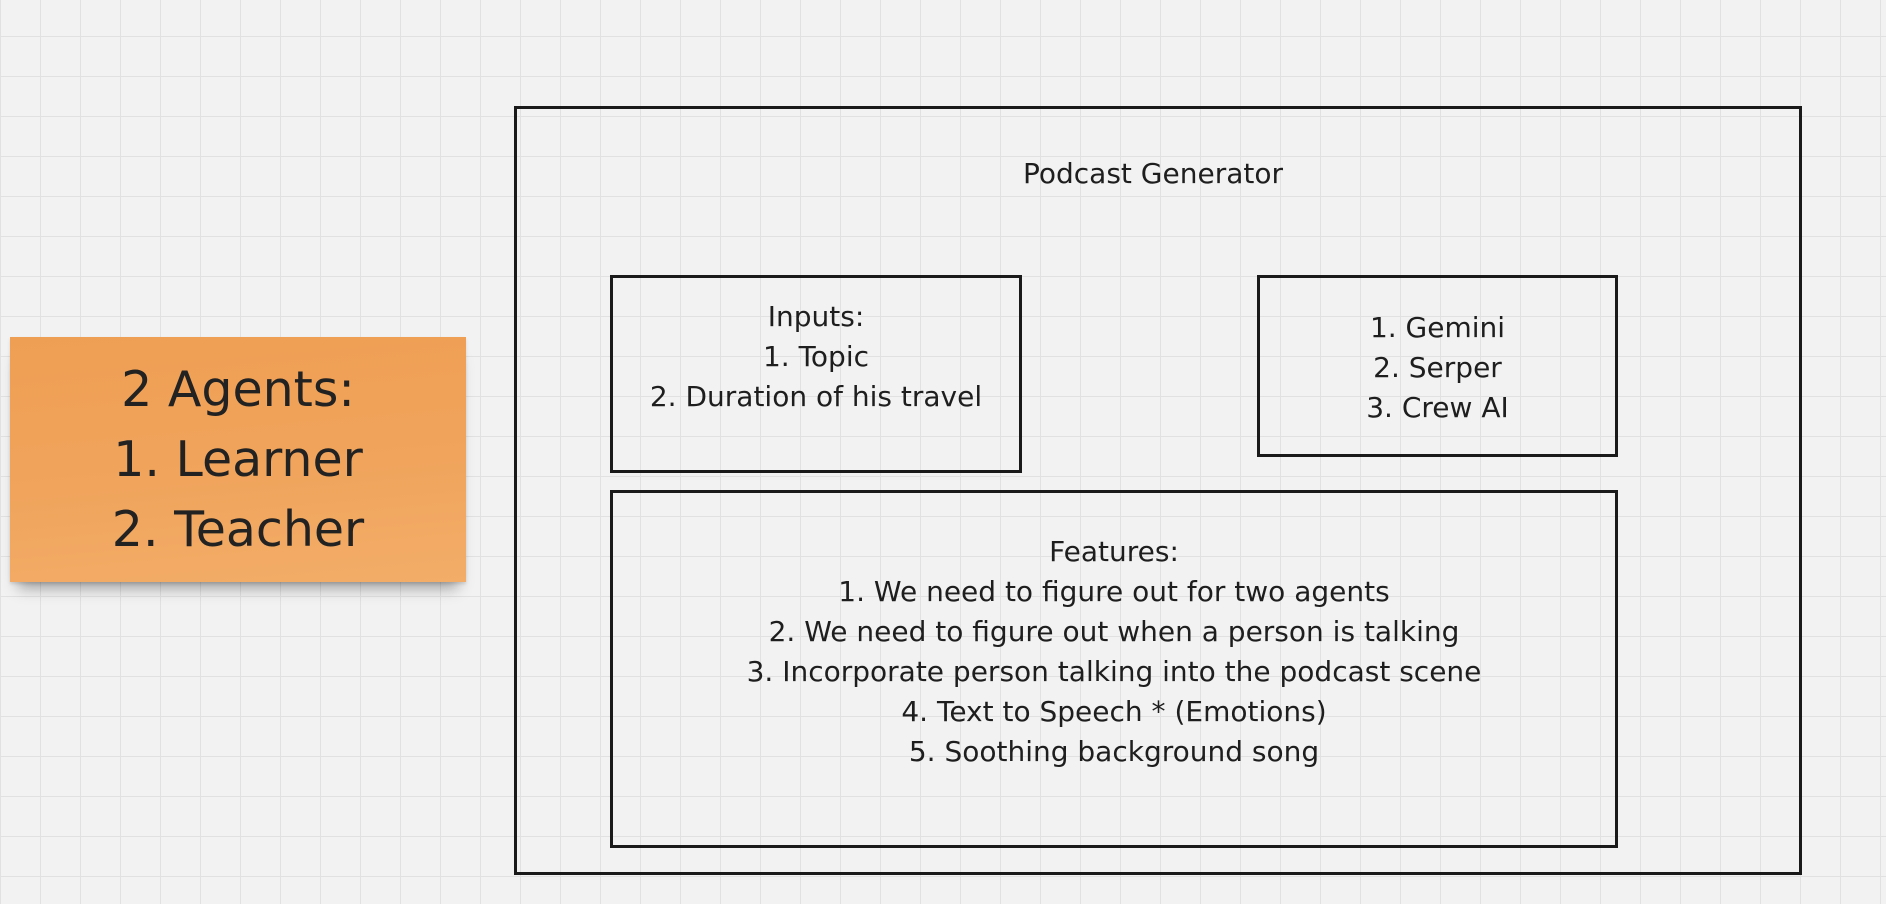 Image resolution: width=1886 pixels, height=904 pixels. What do you see at coordinates (1114, 751) in the screenshot?
I see `features-line: 5. Soothing background song` at bounding box center [1114, 751].